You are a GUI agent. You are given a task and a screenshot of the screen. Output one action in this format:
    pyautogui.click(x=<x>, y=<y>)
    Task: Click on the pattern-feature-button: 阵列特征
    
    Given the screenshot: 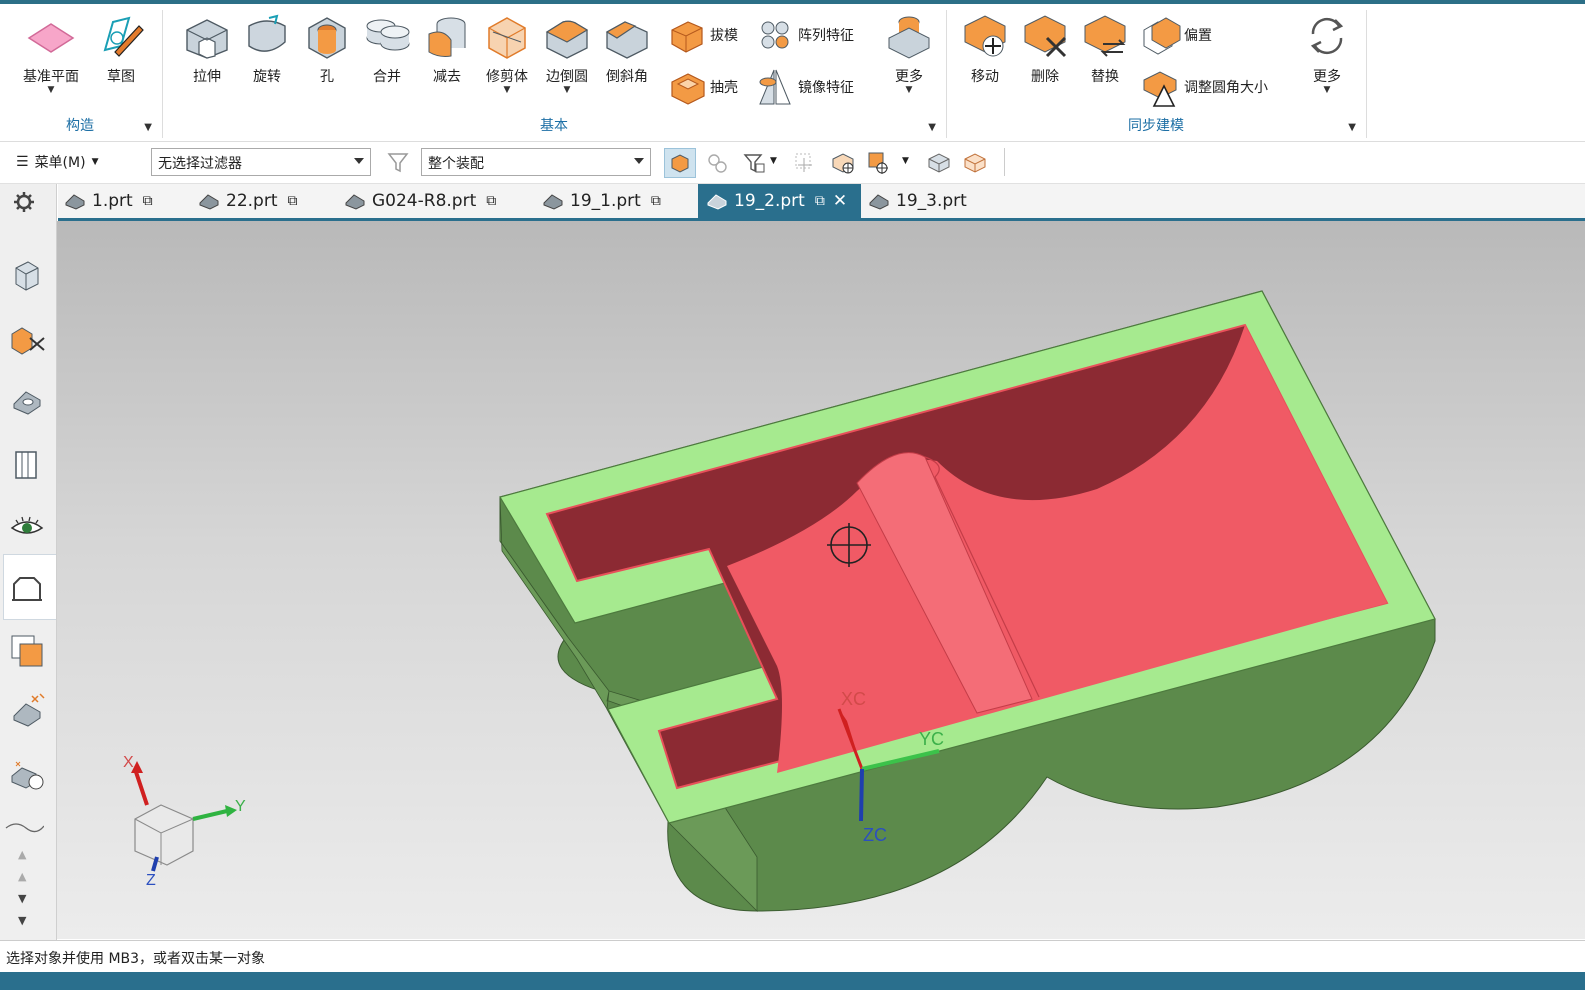 What is the action you would take?
    pyautogui.click(x=804, y=35)
    